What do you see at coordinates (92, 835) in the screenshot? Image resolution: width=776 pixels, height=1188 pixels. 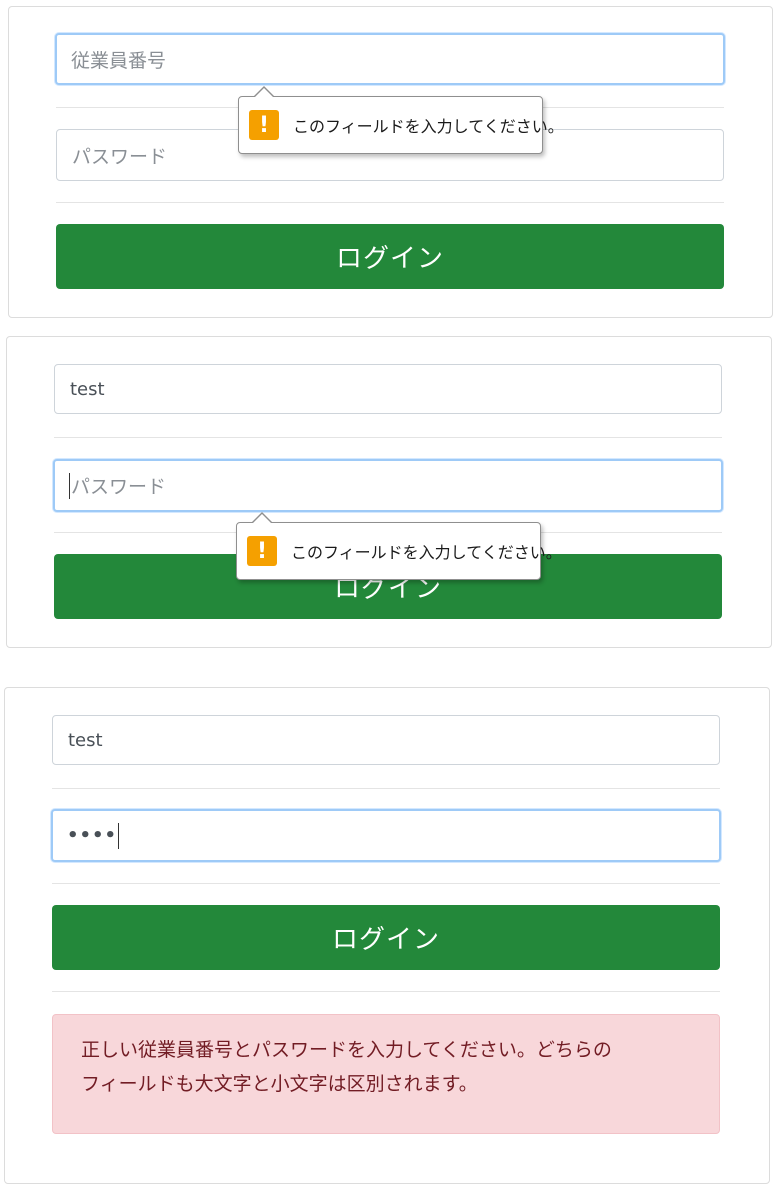 I see `password-masked-value: ••••` at bounding box center [92, 835].